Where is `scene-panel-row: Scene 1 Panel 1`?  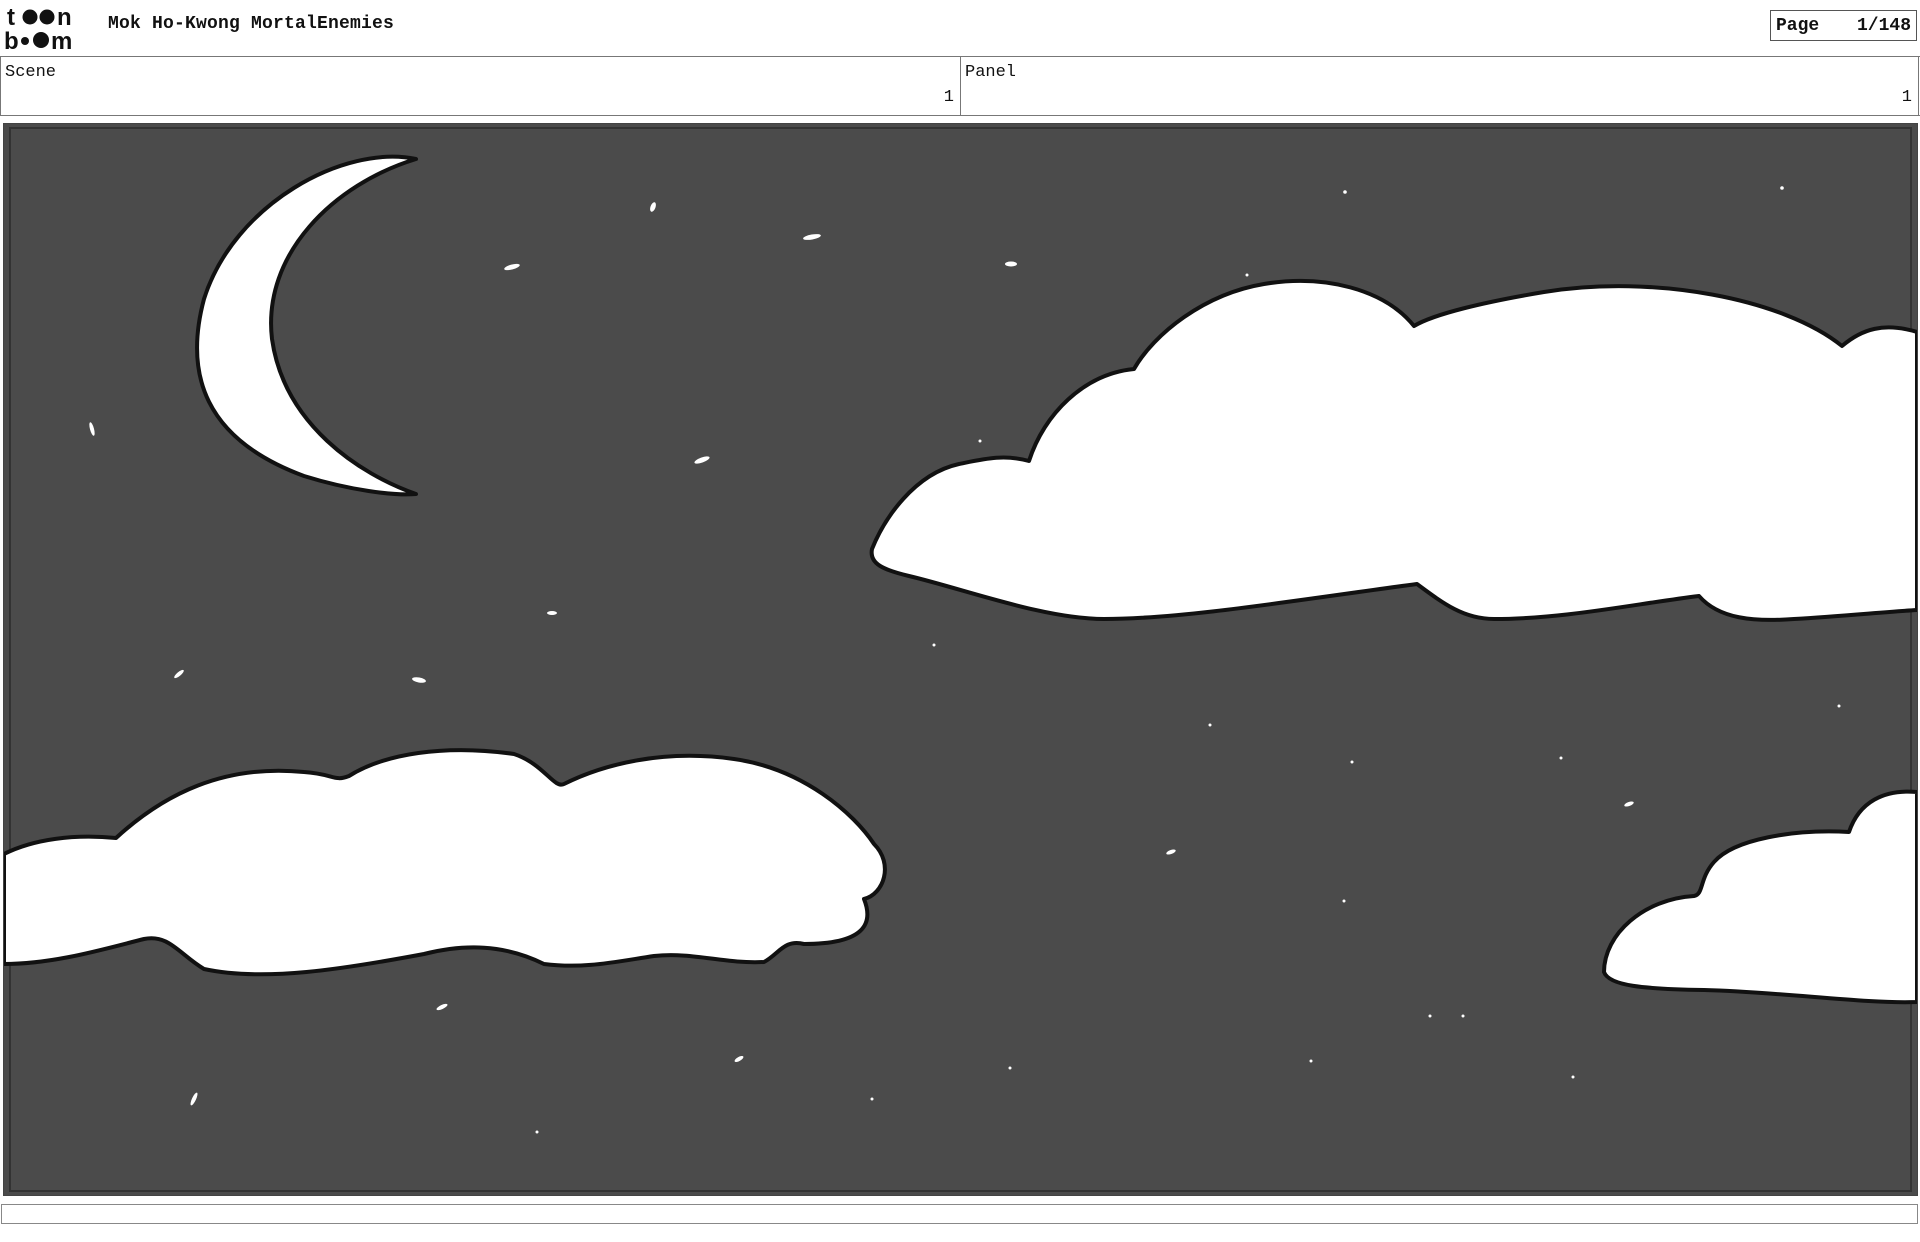
scene-panel-row: Scene 1 Panel 1 is located at coordinates (960, 86).